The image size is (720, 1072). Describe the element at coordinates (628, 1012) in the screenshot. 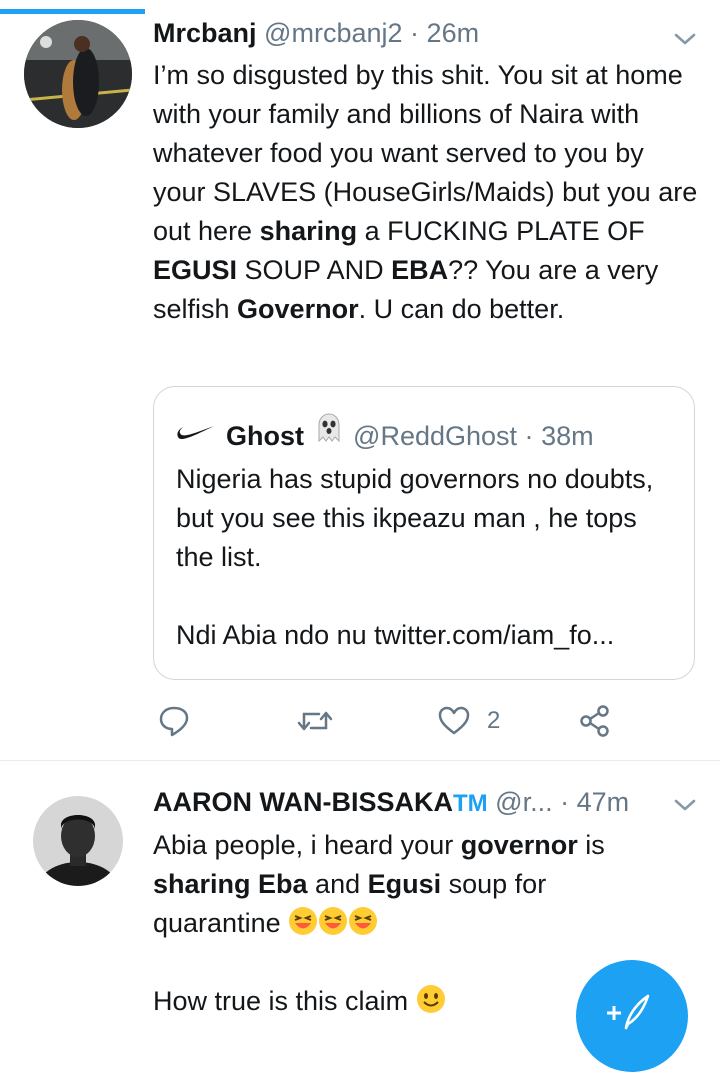

I see `compose-tweet-icon` at that location.